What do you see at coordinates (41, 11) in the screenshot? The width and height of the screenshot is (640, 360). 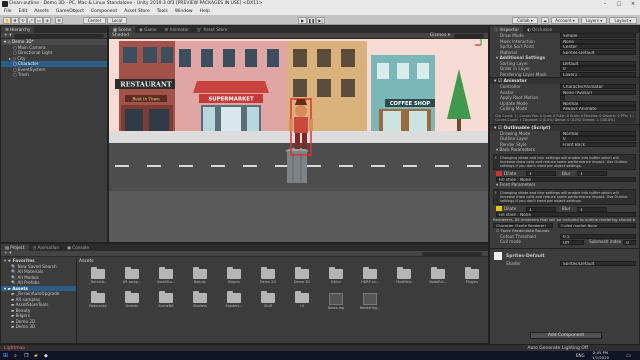 I see `menu-assets: Assets` at bounding box center [41, 11].